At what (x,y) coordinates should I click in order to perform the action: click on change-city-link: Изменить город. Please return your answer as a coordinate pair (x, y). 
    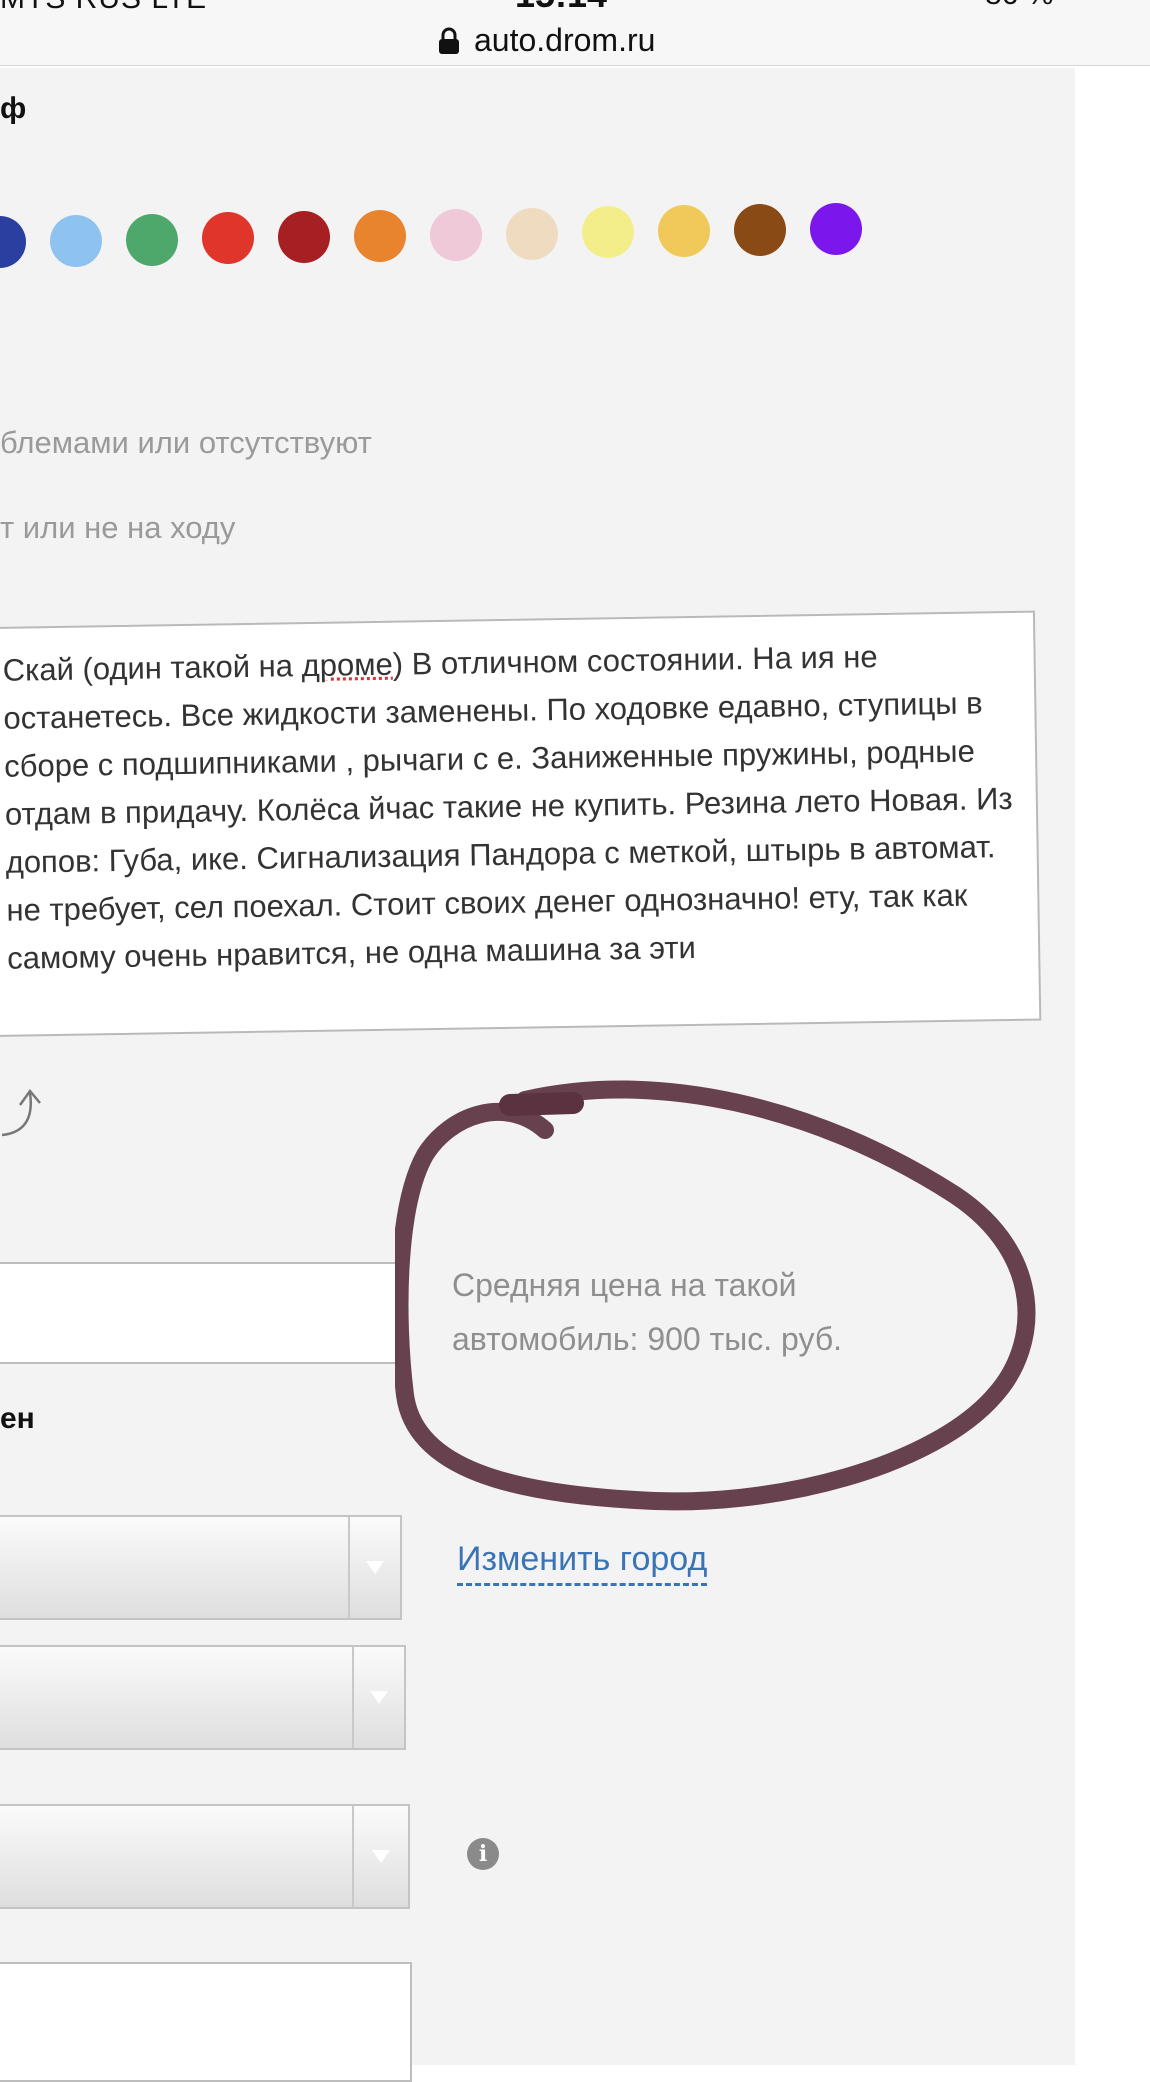
    Looking at the image, I should click on (582, 1563).